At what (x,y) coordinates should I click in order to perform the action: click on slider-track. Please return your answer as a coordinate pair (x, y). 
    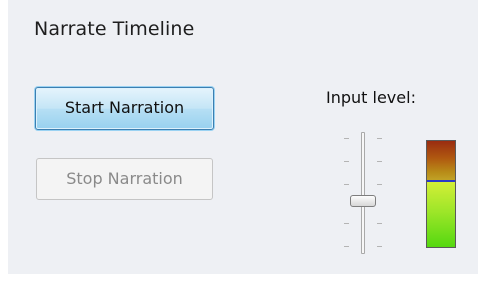
    Looking at the image, I should click on (363, 193).